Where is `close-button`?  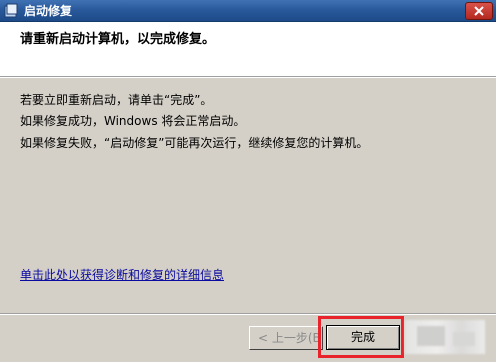 close-button is located at coordinates (479, 11).